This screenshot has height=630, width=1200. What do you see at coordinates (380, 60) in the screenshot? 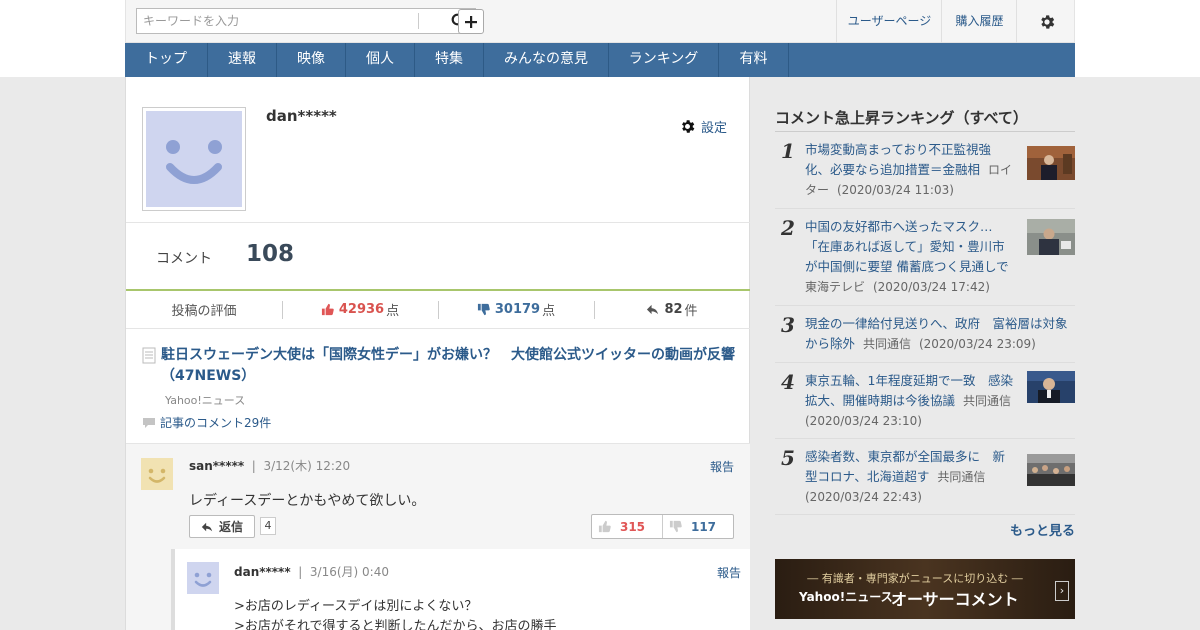
I see `tab-individual: 個人` at bounding box center [380, 60].